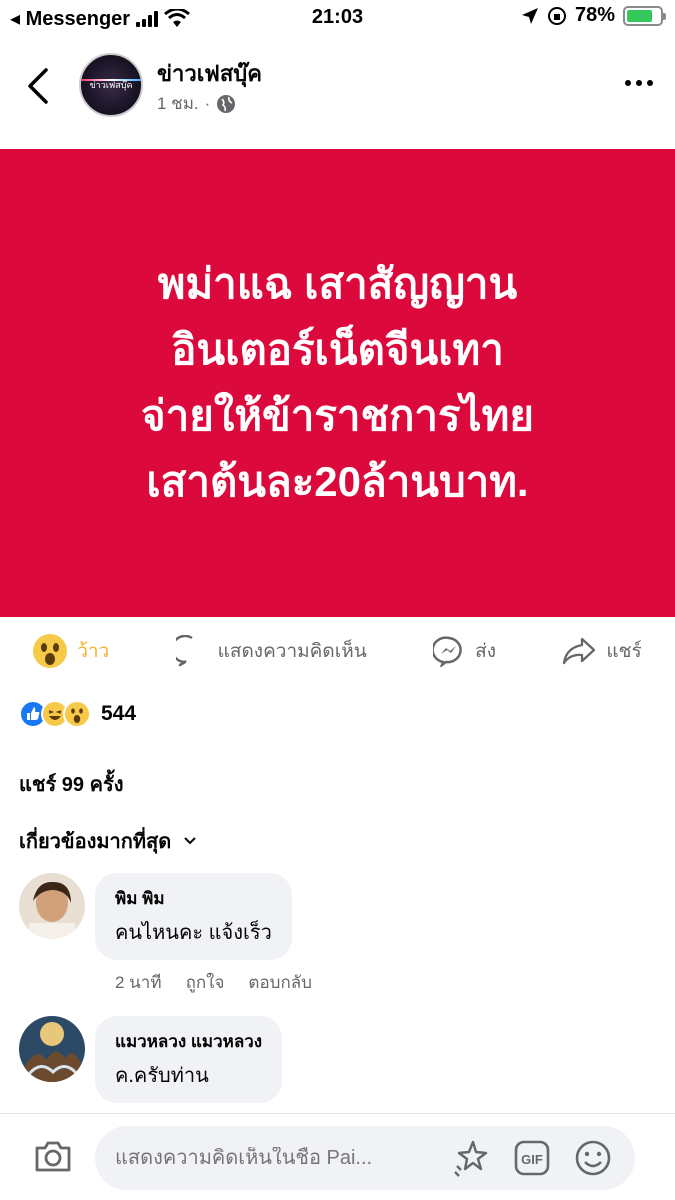 The width and height of the screenshot is (675, 1200). What do you see at coordinates (193, 916) in the screenshot?
I see `comment-bubble: พิม พิม คนไหนคะ แจ้งเร็ว` at bounding box center [193, 916].